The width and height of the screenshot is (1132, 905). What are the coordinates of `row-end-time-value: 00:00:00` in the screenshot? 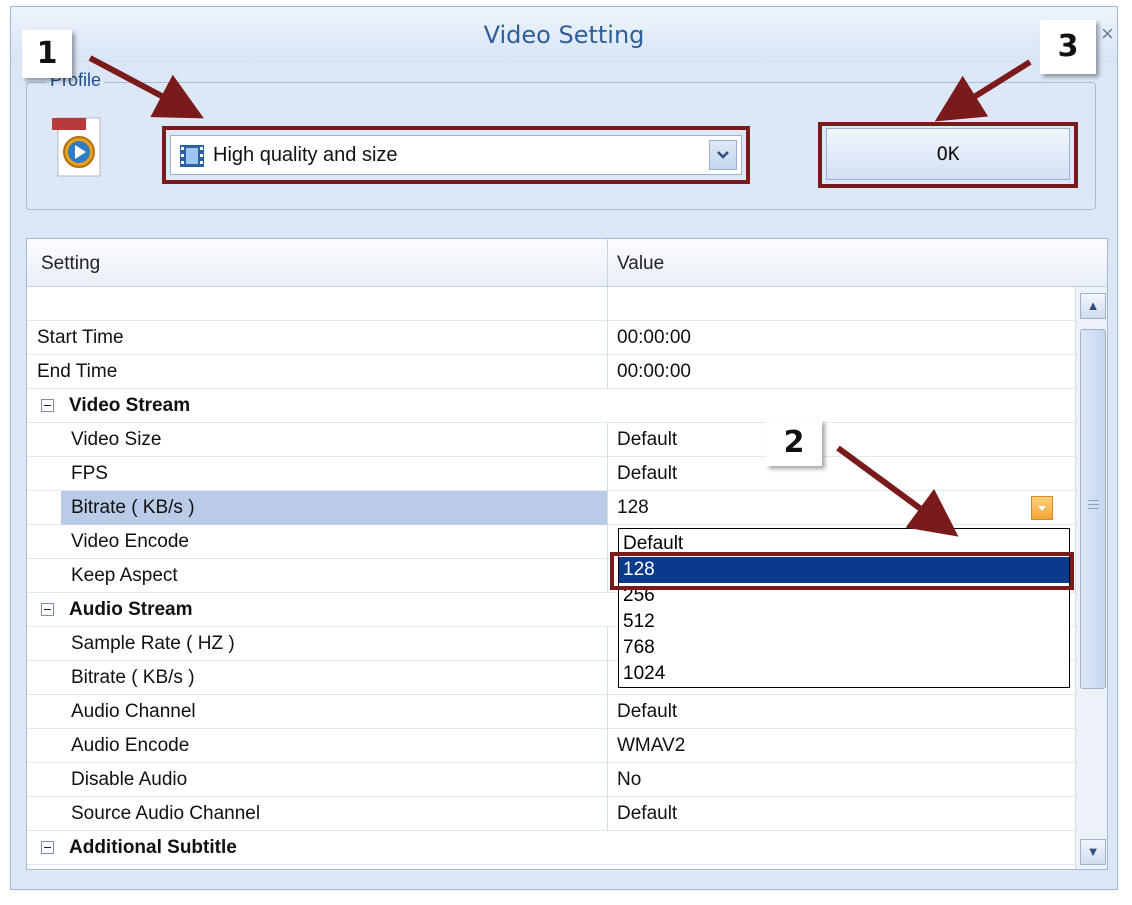 It's located at (654, 371).